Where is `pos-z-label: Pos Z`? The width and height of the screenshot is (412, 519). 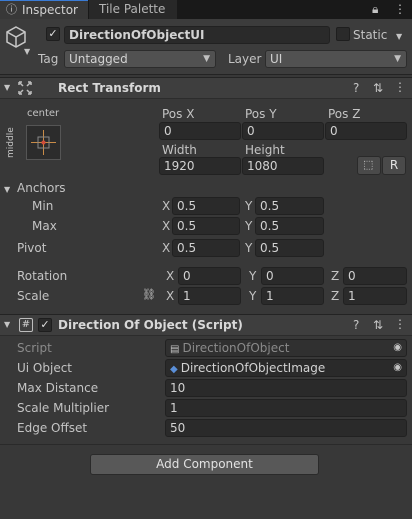
pos-z-label: Pos Z is located at coordinates (344, 114).